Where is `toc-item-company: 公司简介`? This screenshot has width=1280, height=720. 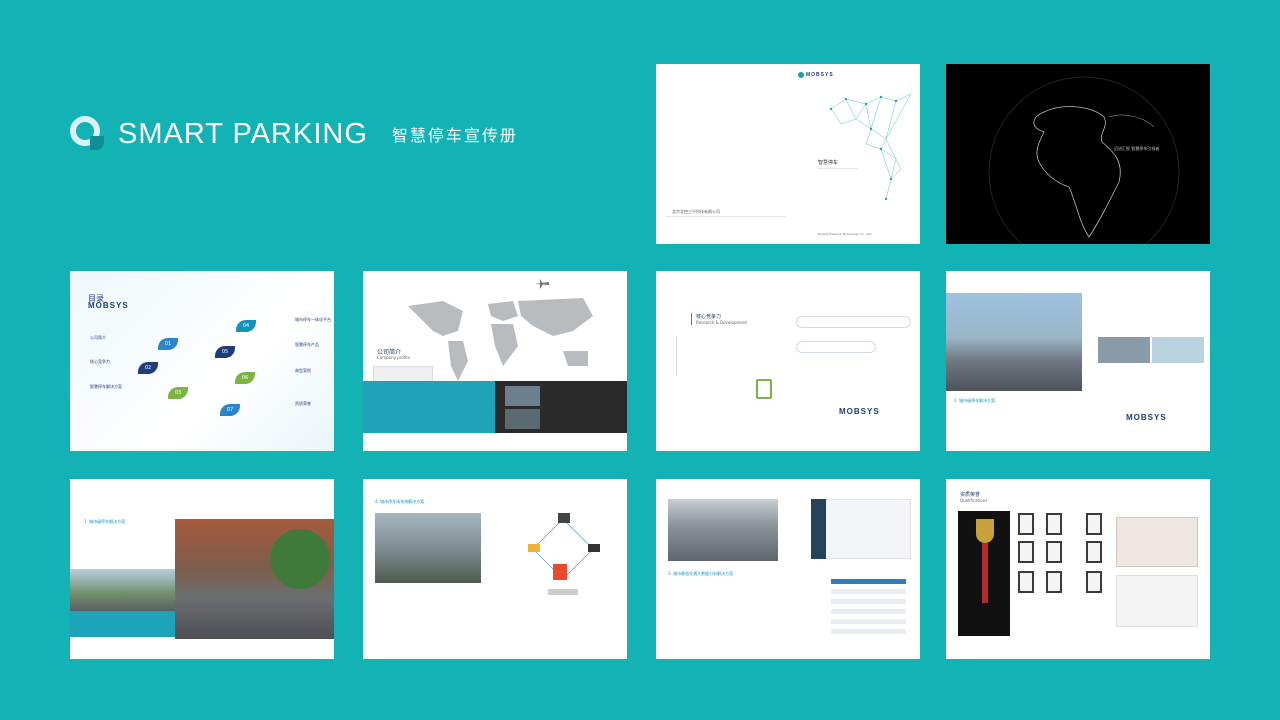 toc-item-company: 公司简介 is located at coordinates (98, 338).